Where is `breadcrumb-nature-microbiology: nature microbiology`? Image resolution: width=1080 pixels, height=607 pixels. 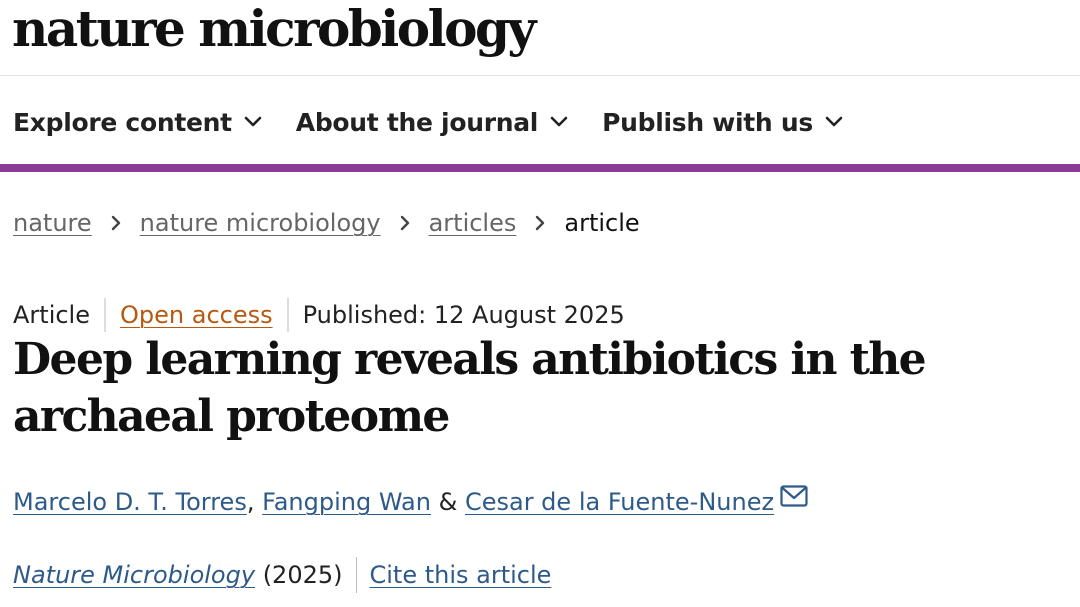 breadcrumb-nature-microbiology: nature microbiology is located at coordinates (260, 223).